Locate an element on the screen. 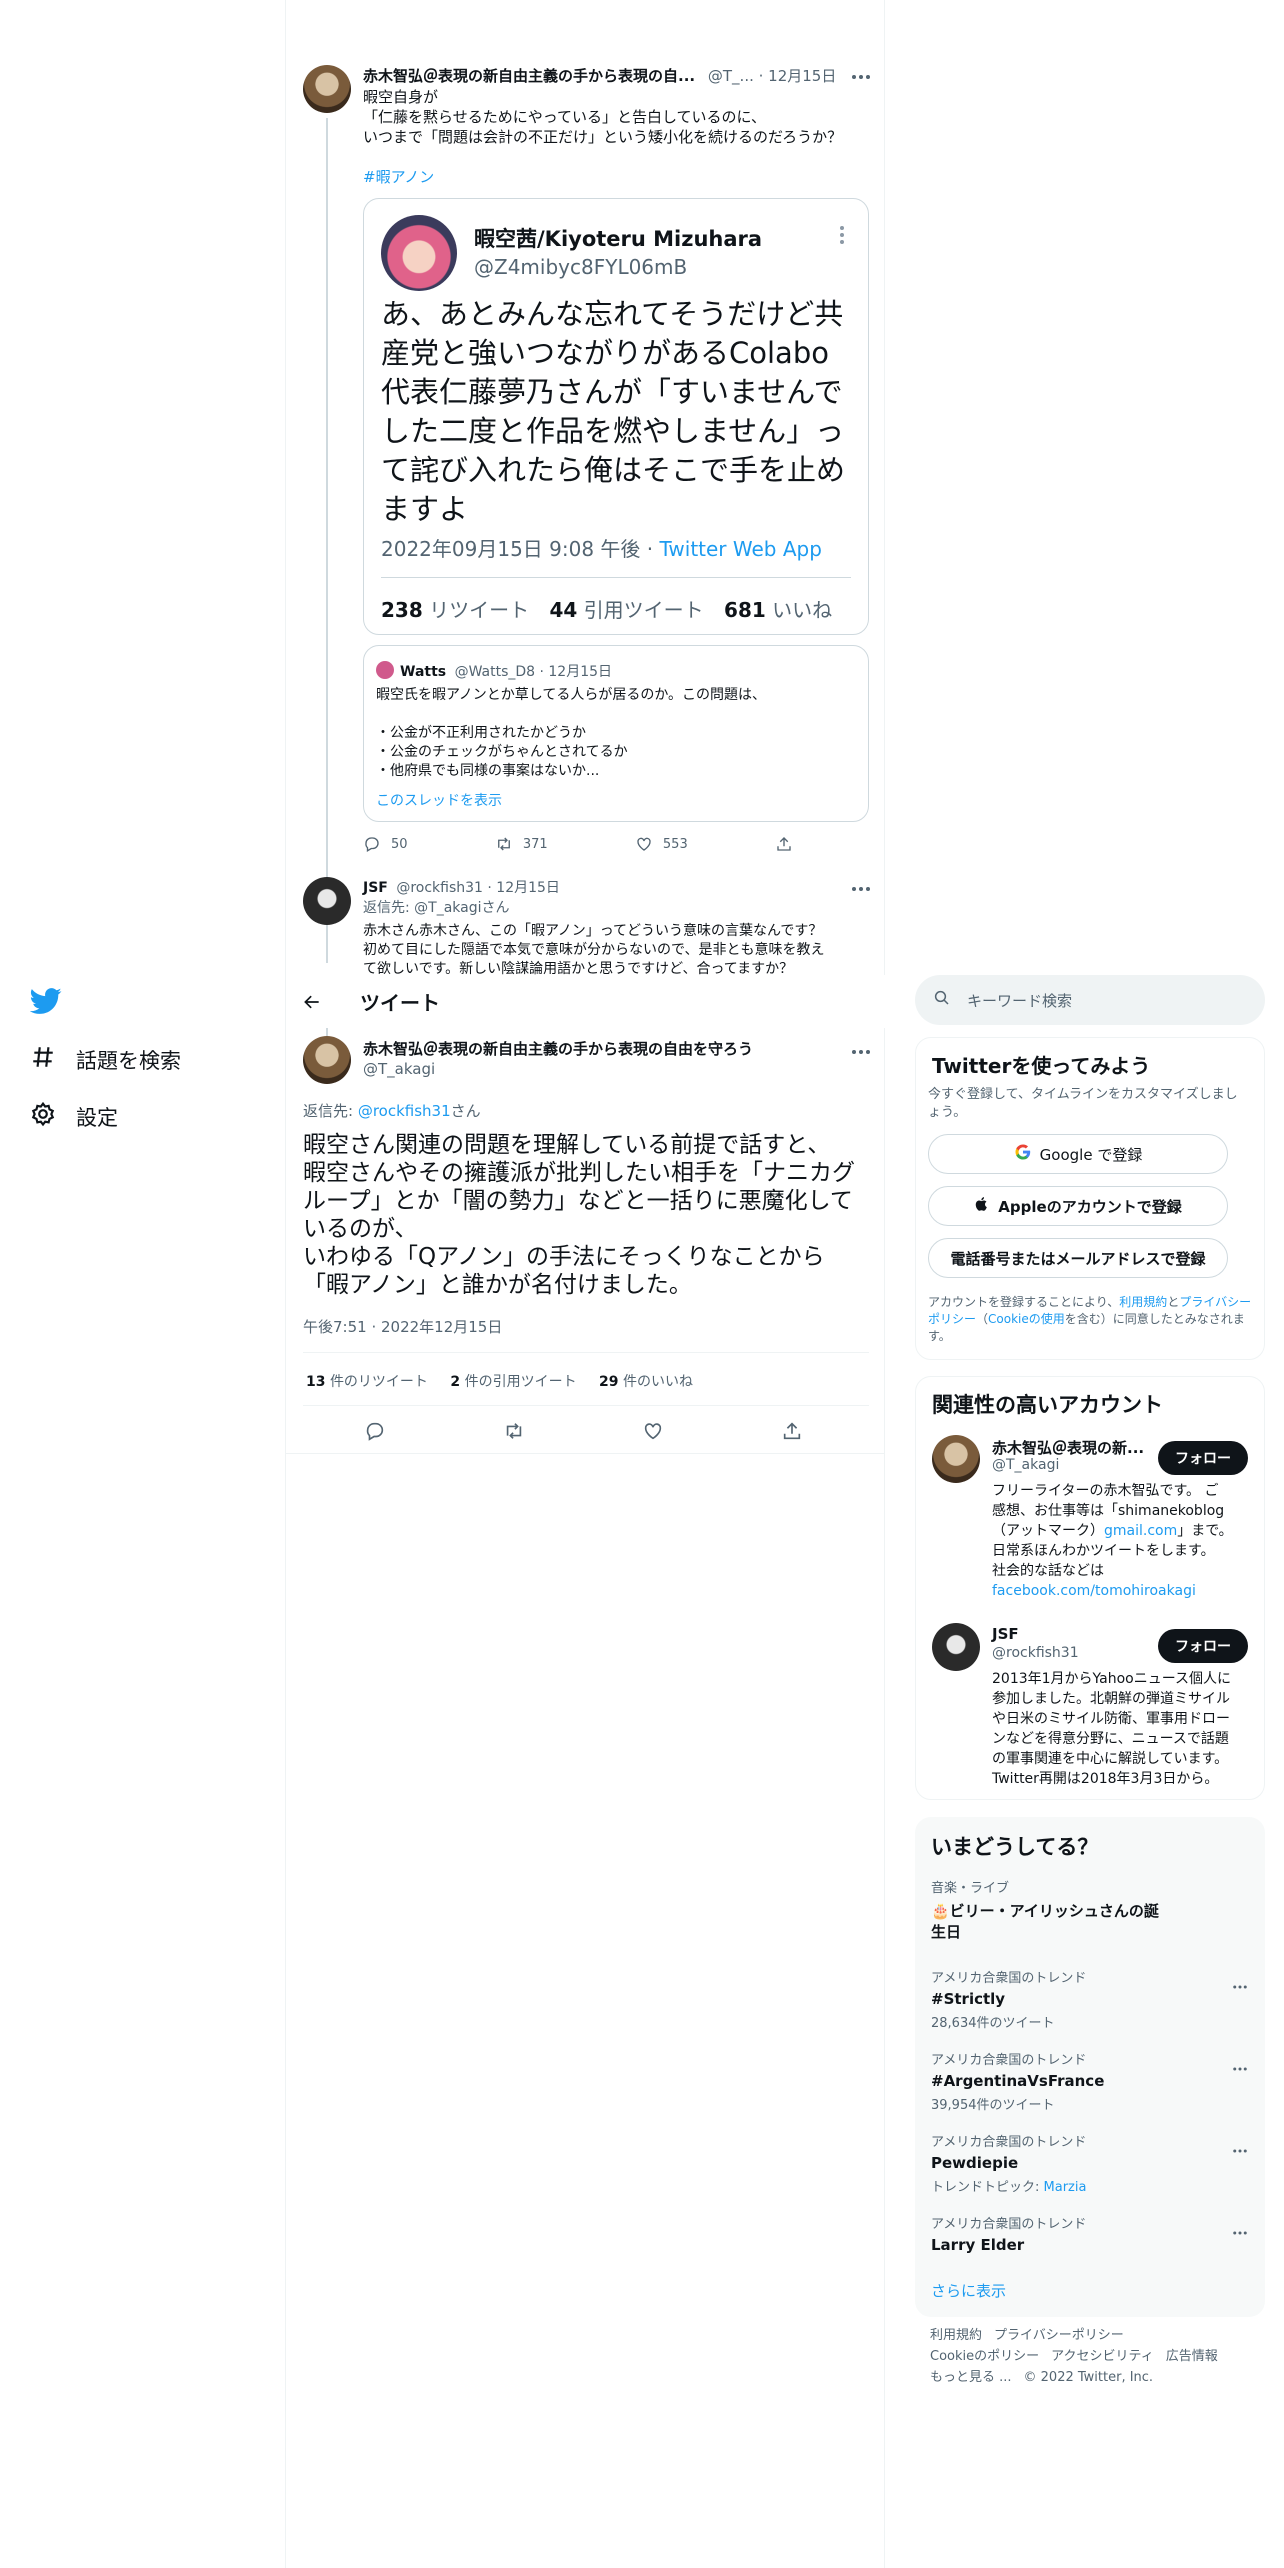 The width and height of the screenshot is (1284, 2568). footer-copyright: © 2022 Twitter, Inc. is located at coordinates (1088, 2377).